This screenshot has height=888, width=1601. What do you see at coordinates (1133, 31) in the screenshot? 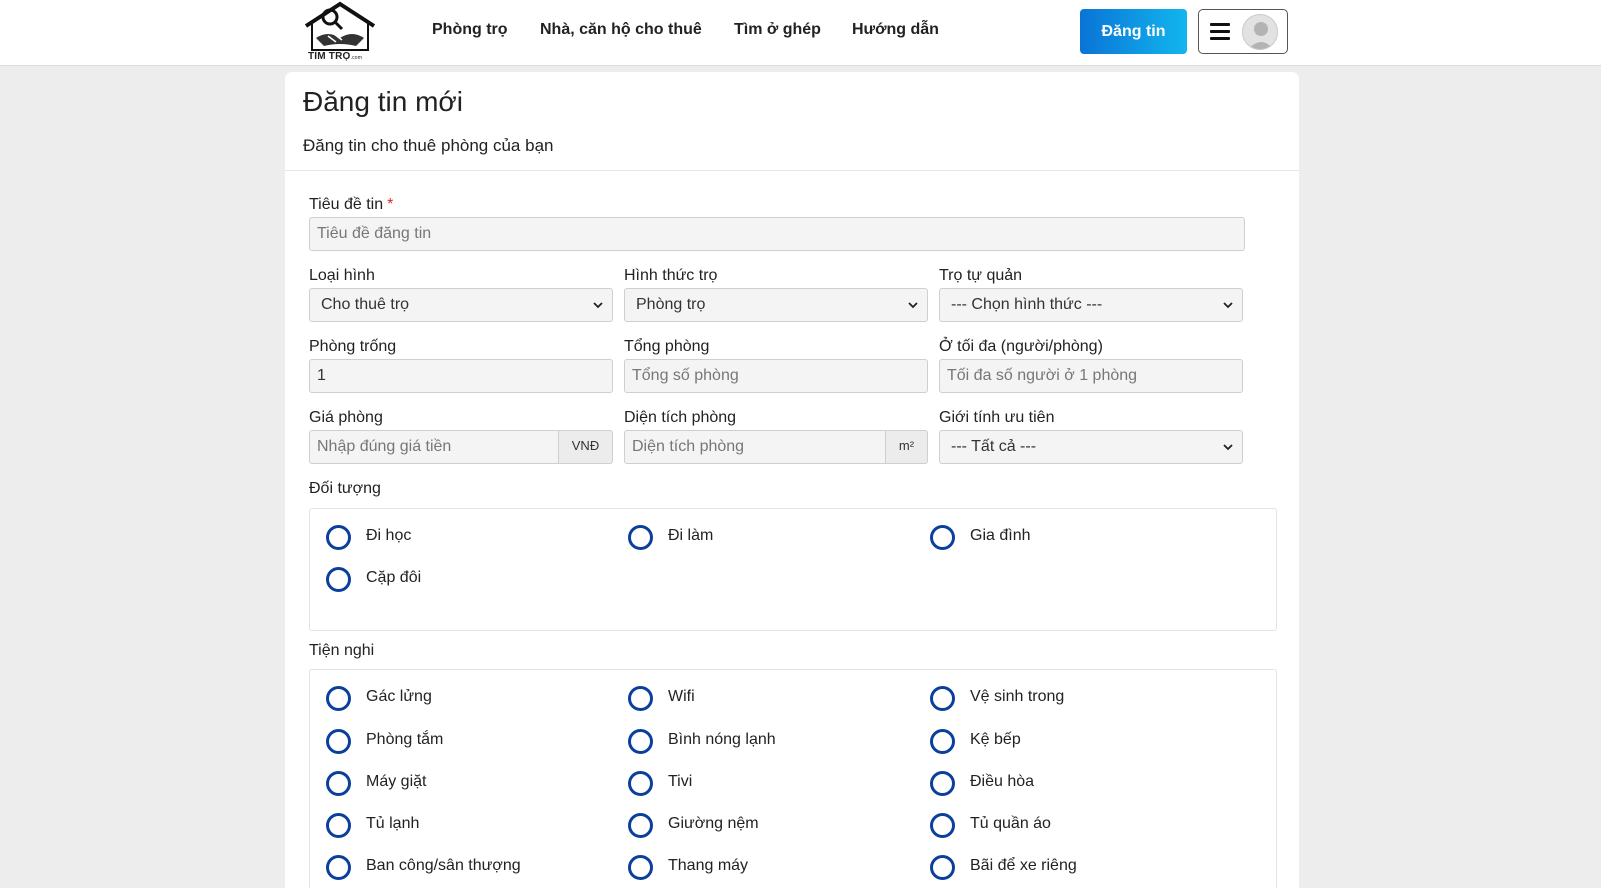
I see `post-listing-button: Đăng tin` at bounding box center [1133, 31].